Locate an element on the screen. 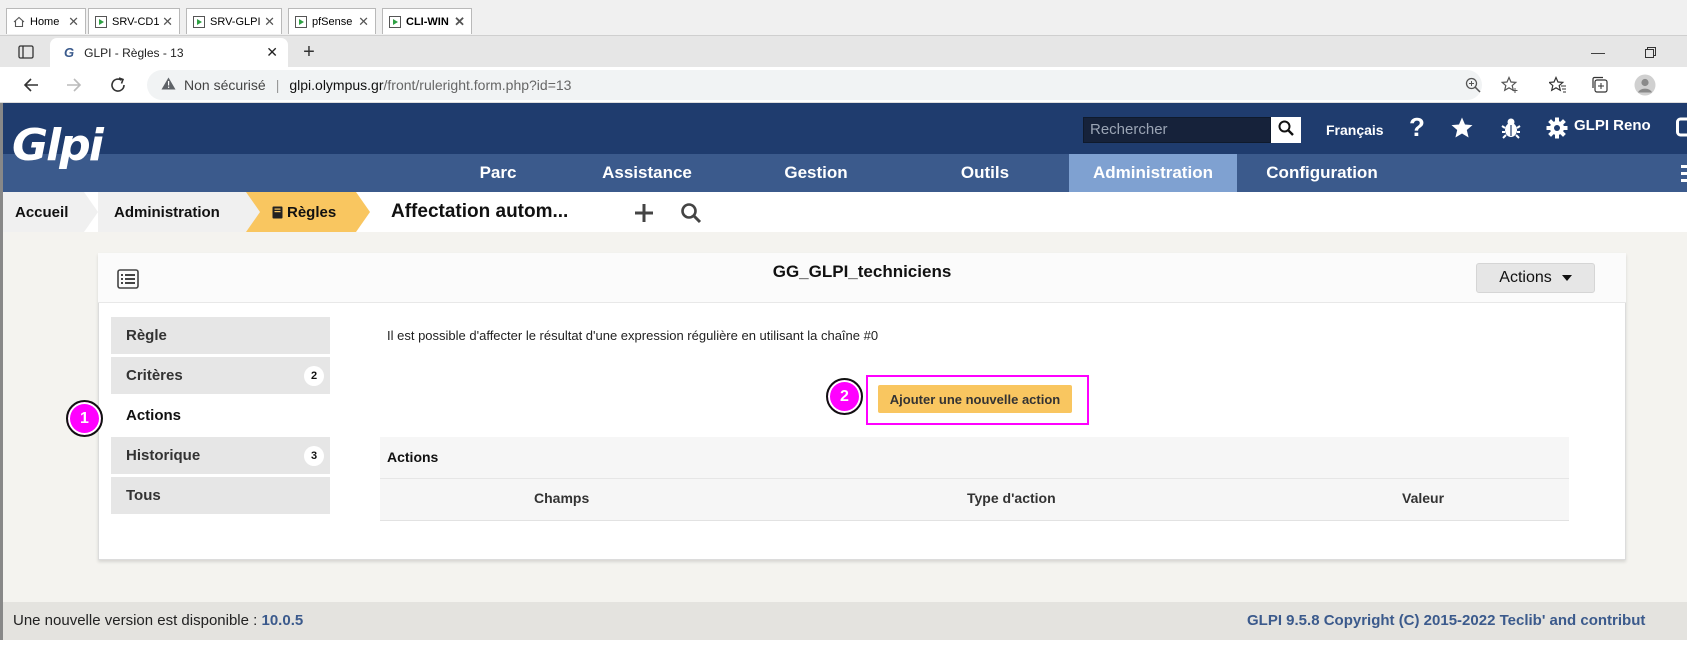 This screenshot has width=1687, height=647. column-header-type: Type d'action is located at coordinates (1011, 498).